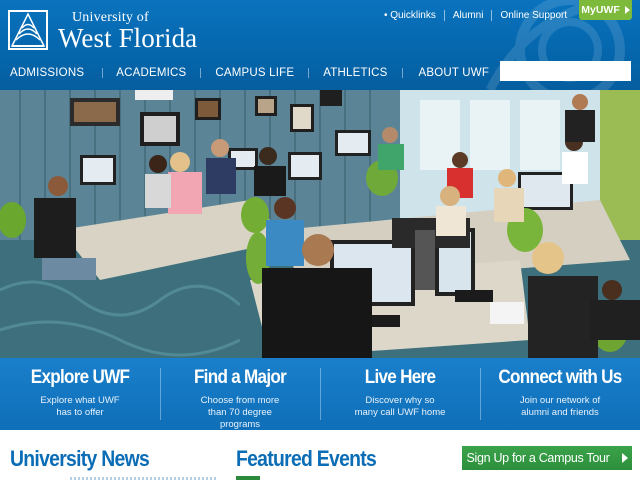 The width and height of the screenshot is (640, 480). I want to click on nav-item-academics: ACADEMICS, so click(151, 73).